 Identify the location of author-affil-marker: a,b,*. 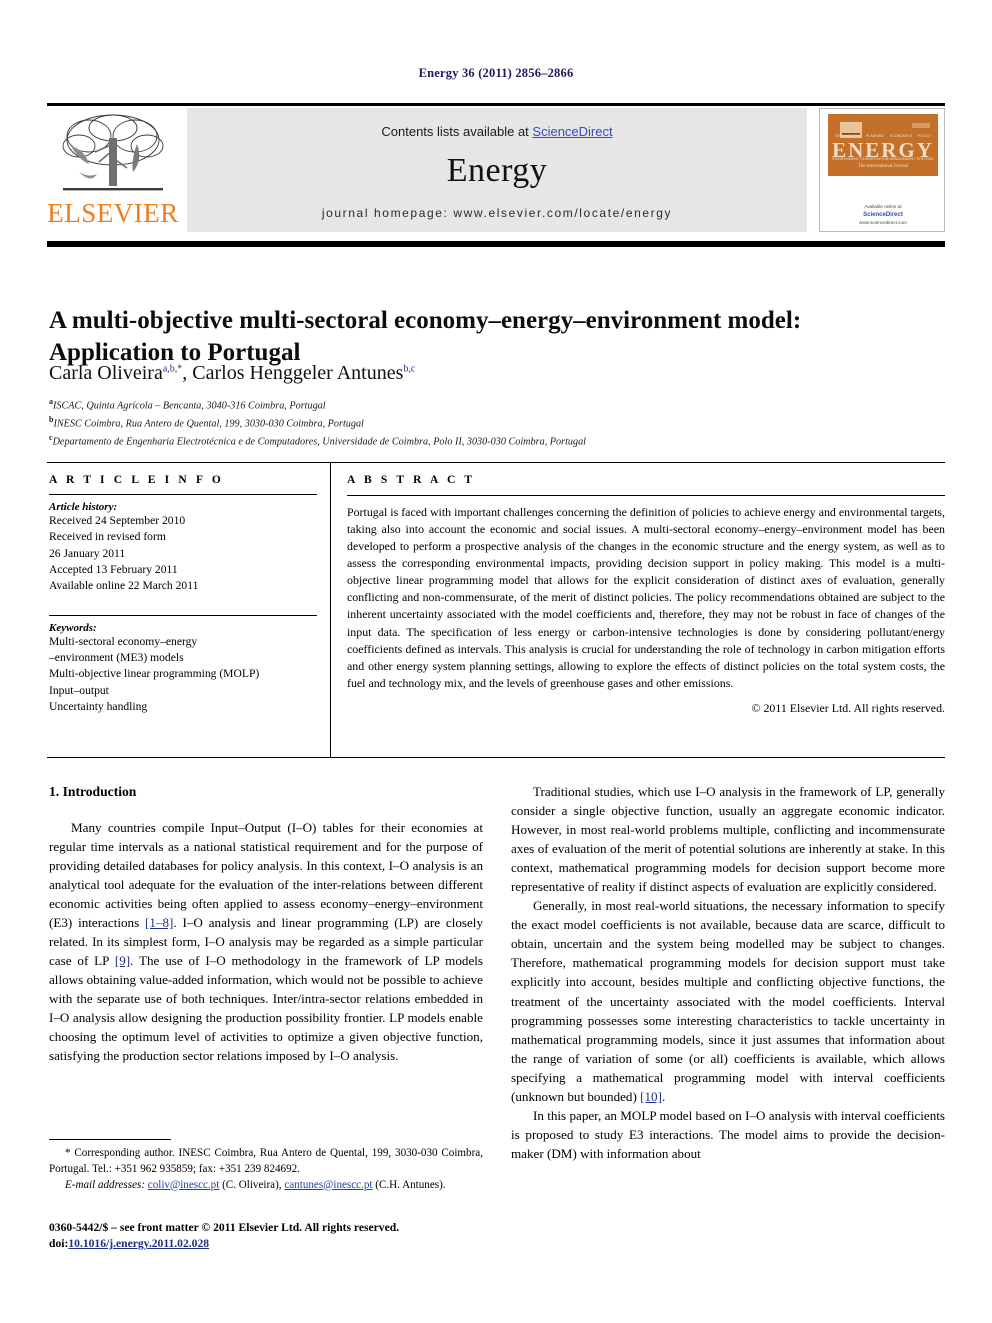
(172, 369).